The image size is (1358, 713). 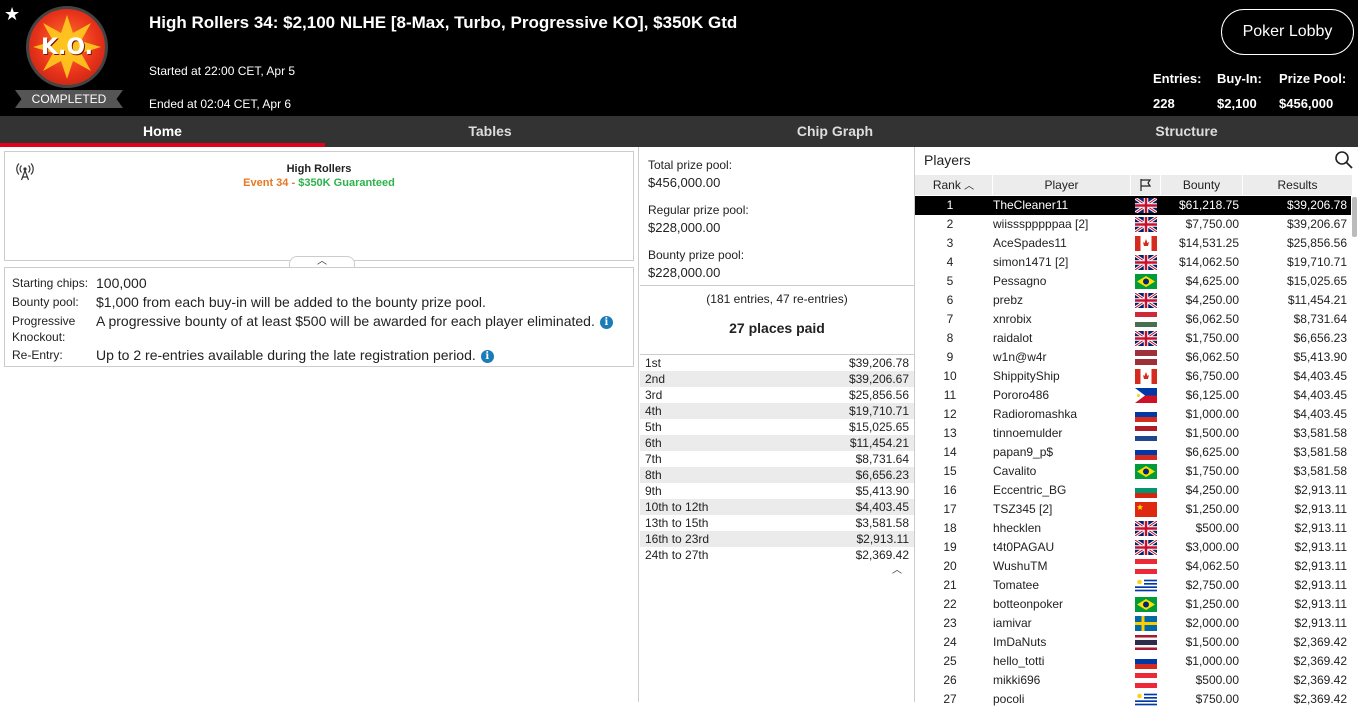 What do you see at coordinates (1212, 338) in the screenshot?
I see `player-bounty: $1,750.00` at bounding box center [1212, 338].